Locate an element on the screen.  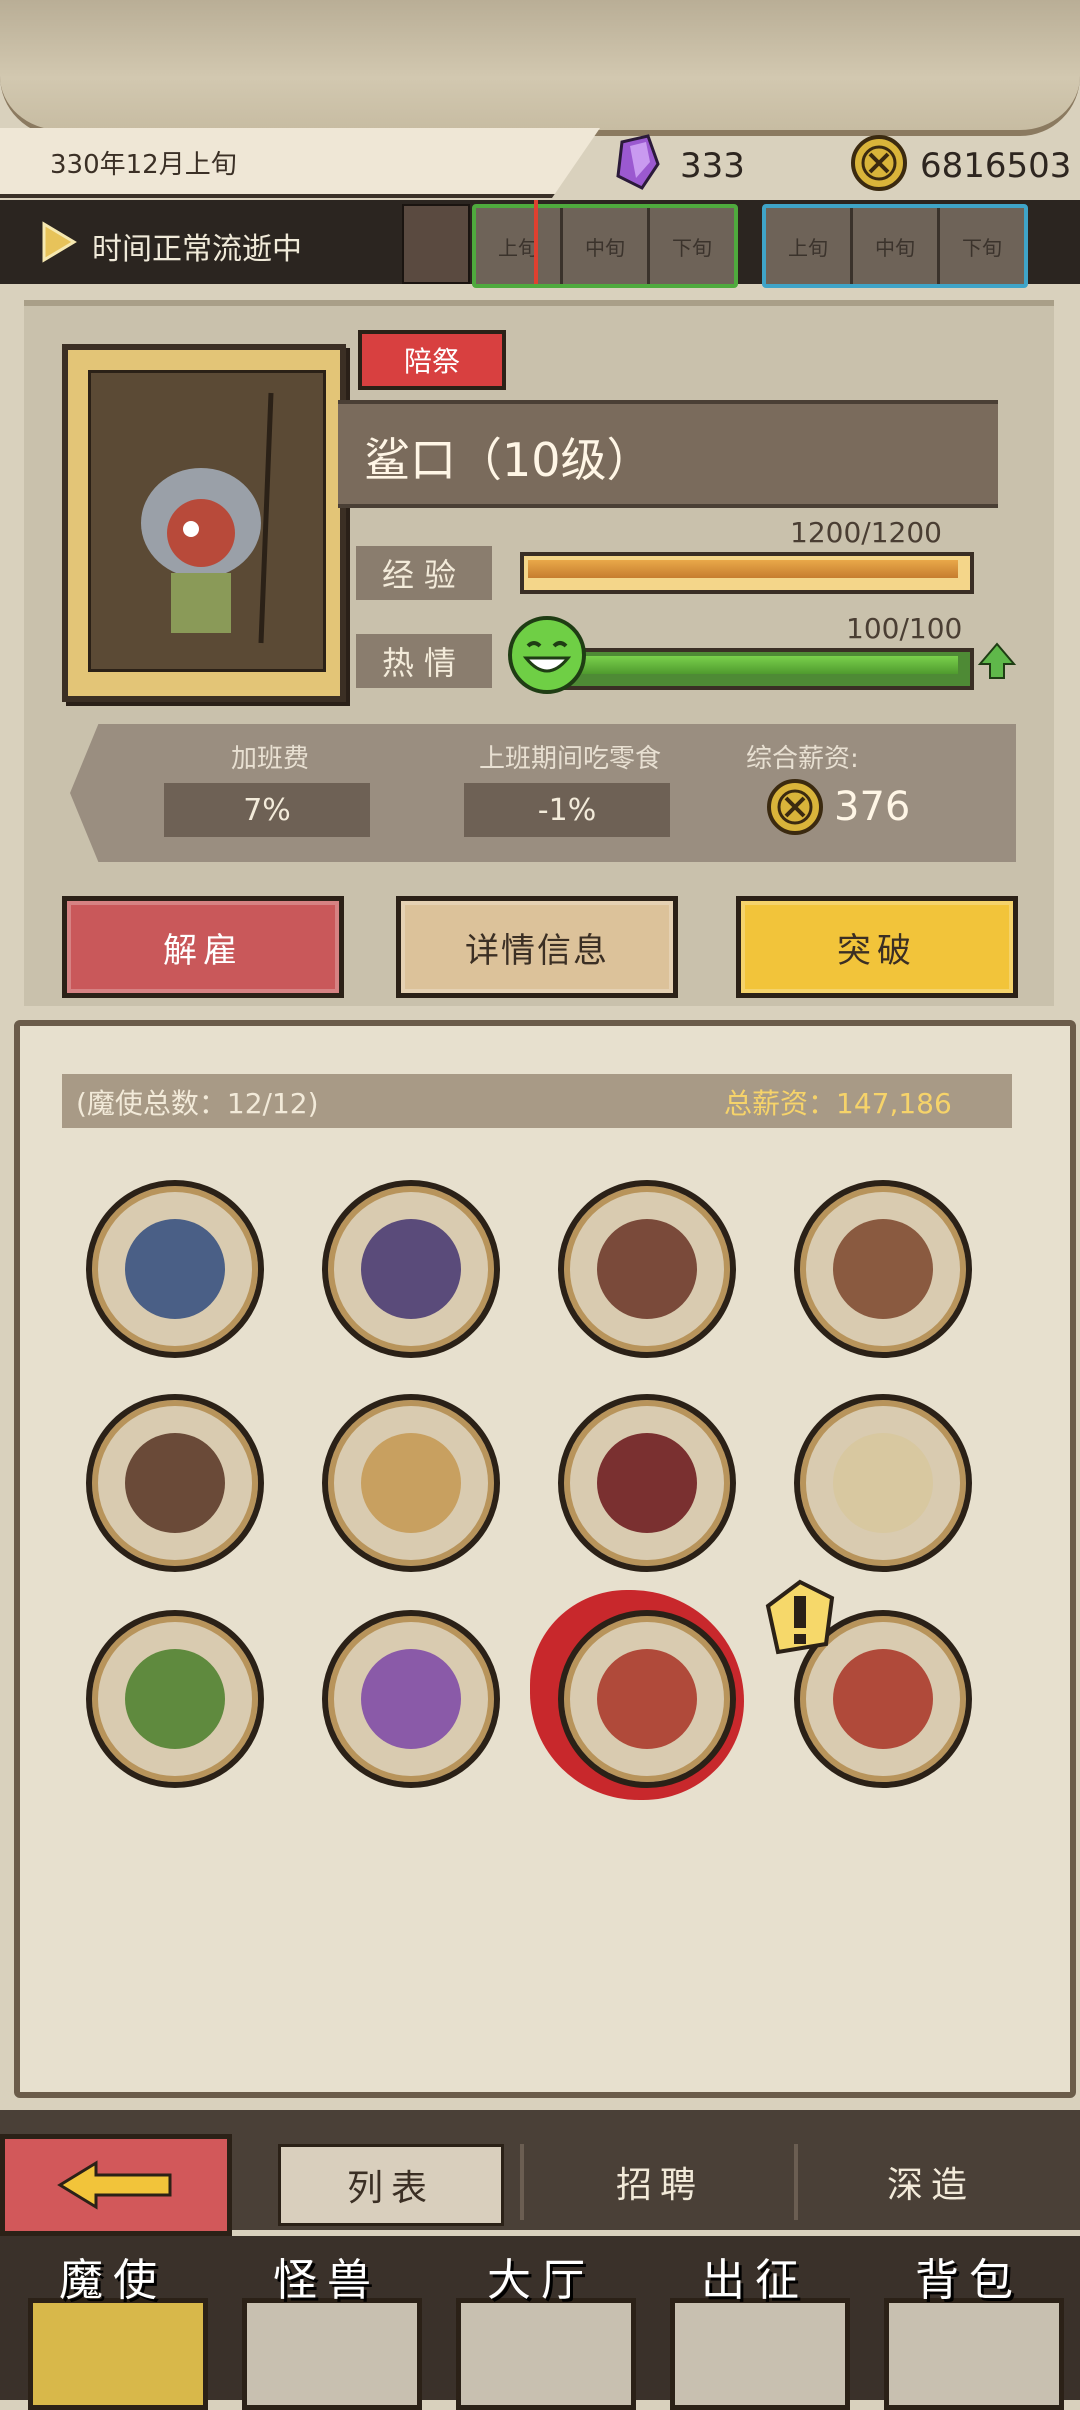
member-avatar-hooded-mage is located at coordinates (175, 1269).